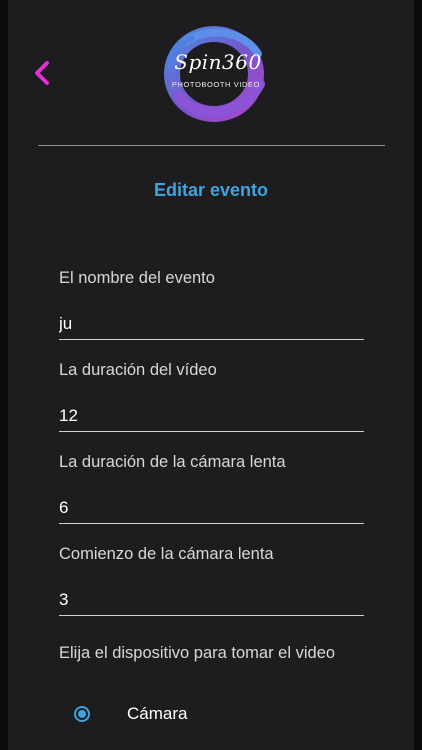 The width and height of the screenshot is (422, 750). What do you see at coordinates (137, 278) in the screenshot?
I see `event-name-label: El nombre del evento` at bounding box center [137, 278].